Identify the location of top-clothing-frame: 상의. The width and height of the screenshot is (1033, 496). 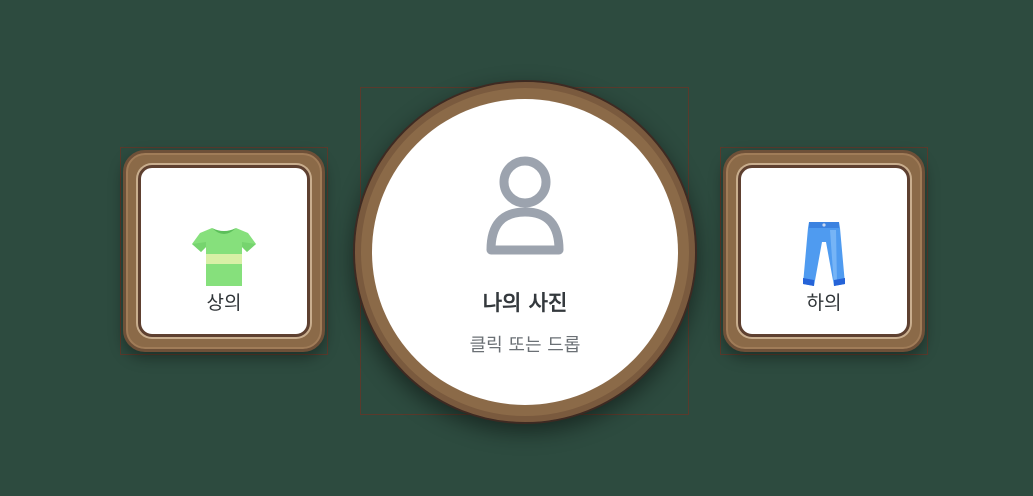
(224, 251).